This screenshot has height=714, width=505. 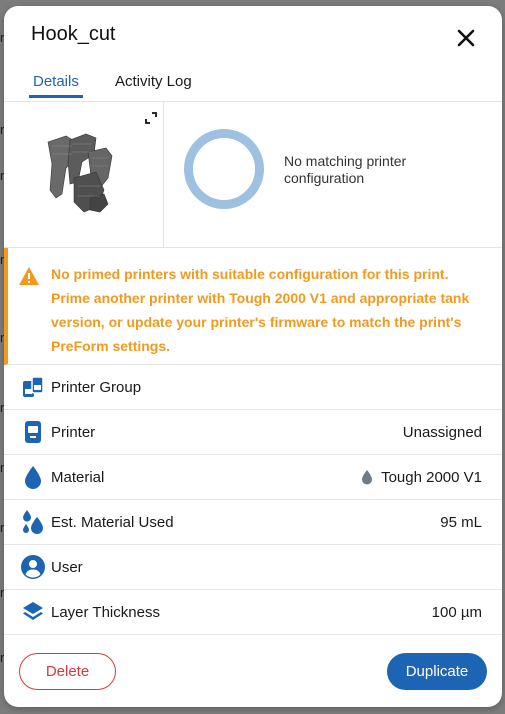 What do you see at coordinates (253, 34) in the screenshot?
I see `dialog-header: Hook_cut` at bounding box center [253, 34].